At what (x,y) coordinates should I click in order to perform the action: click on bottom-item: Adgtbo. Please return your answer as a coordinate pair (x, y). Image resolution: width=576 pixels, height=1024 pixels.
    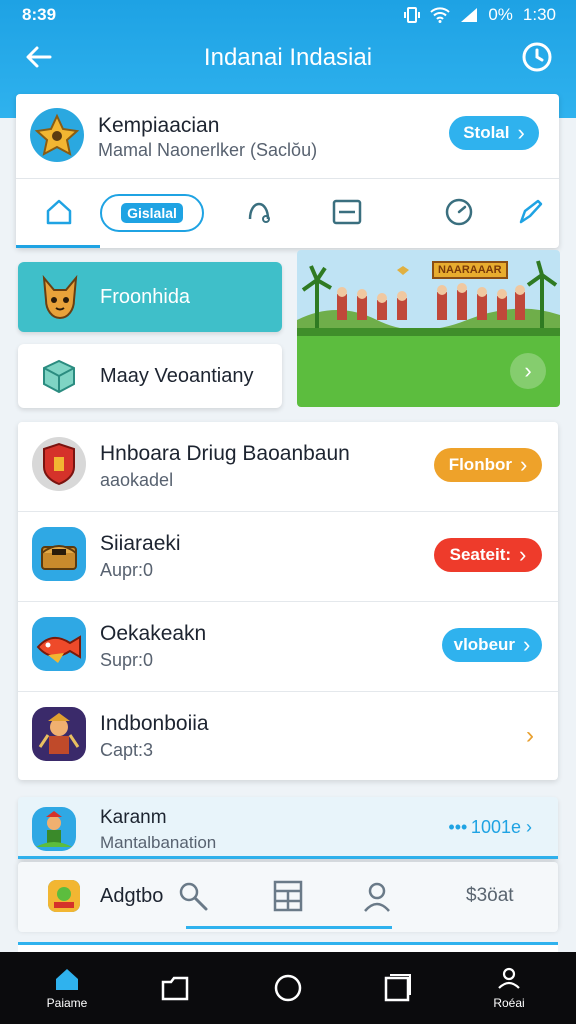
    Looking at the image, I should click on (105, 896).